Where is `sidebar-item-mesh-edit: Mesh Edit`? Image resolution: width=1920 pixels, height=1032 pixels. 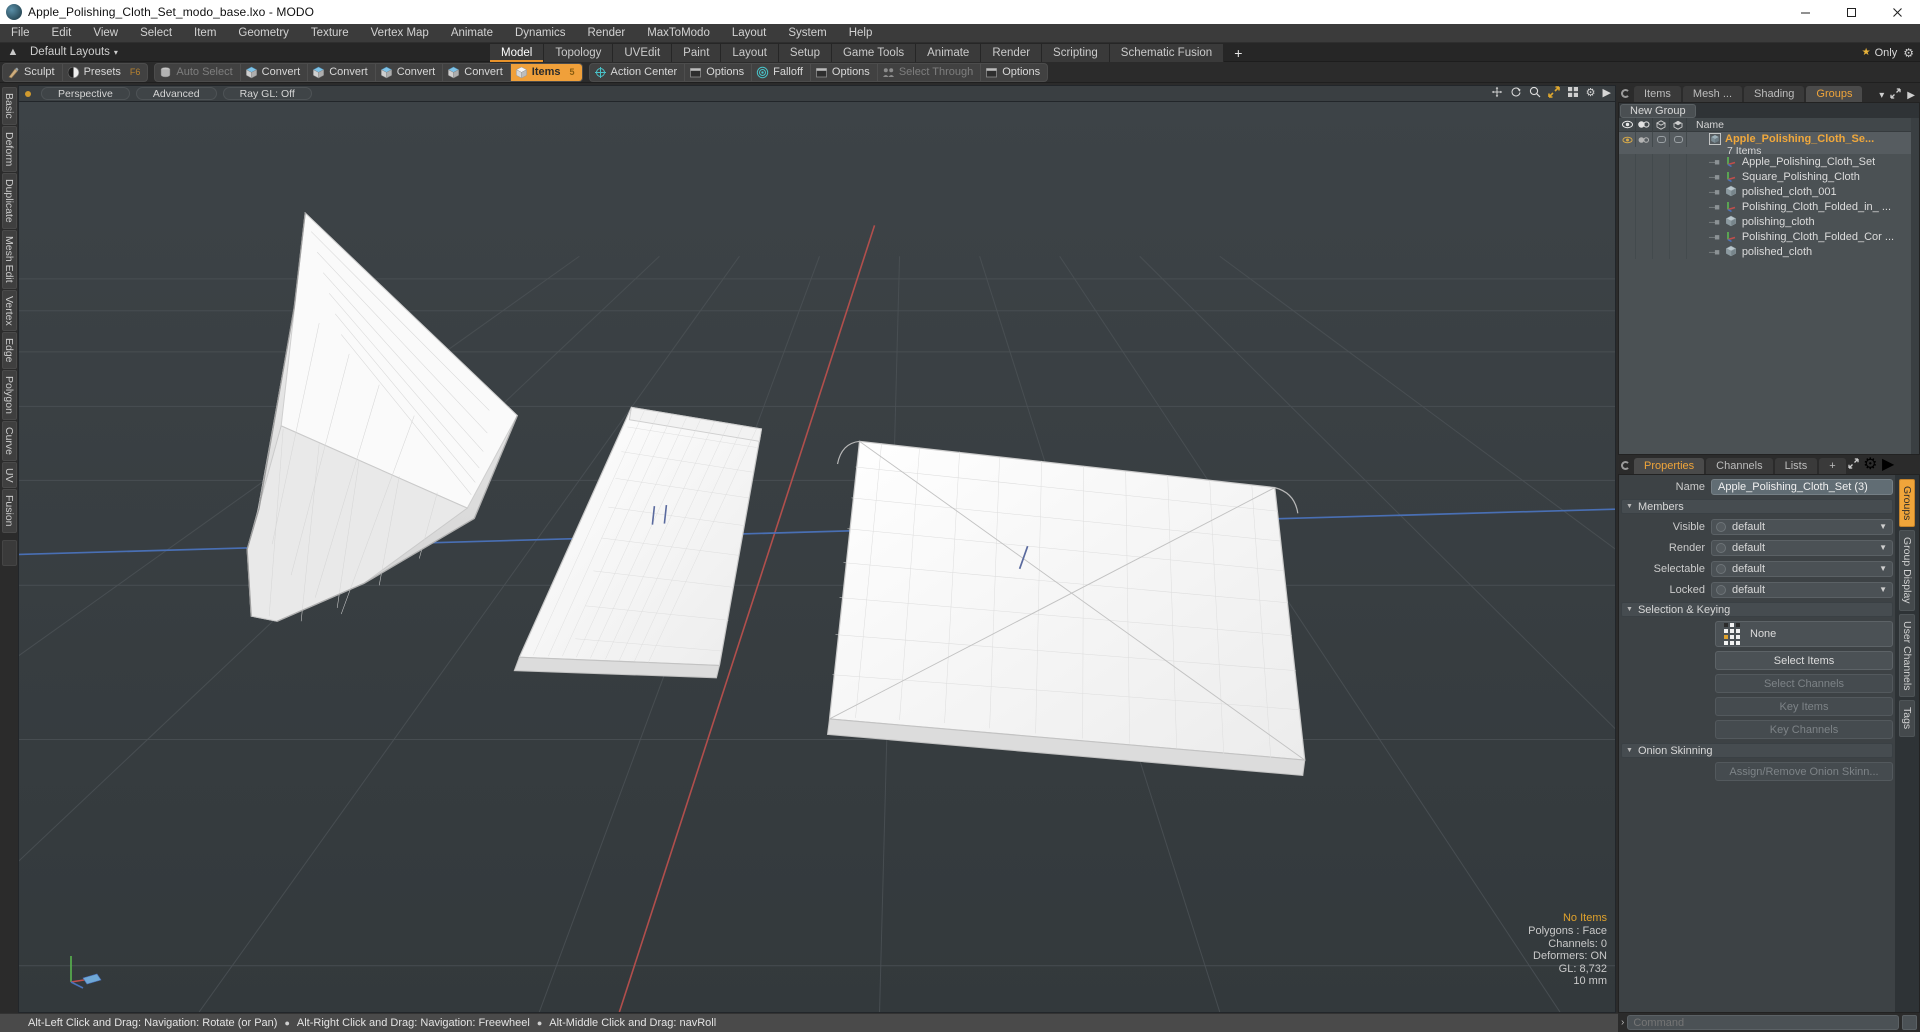 sidebar-item-mesh-edit: Mesh Edit is located at coordinates (9, 259).